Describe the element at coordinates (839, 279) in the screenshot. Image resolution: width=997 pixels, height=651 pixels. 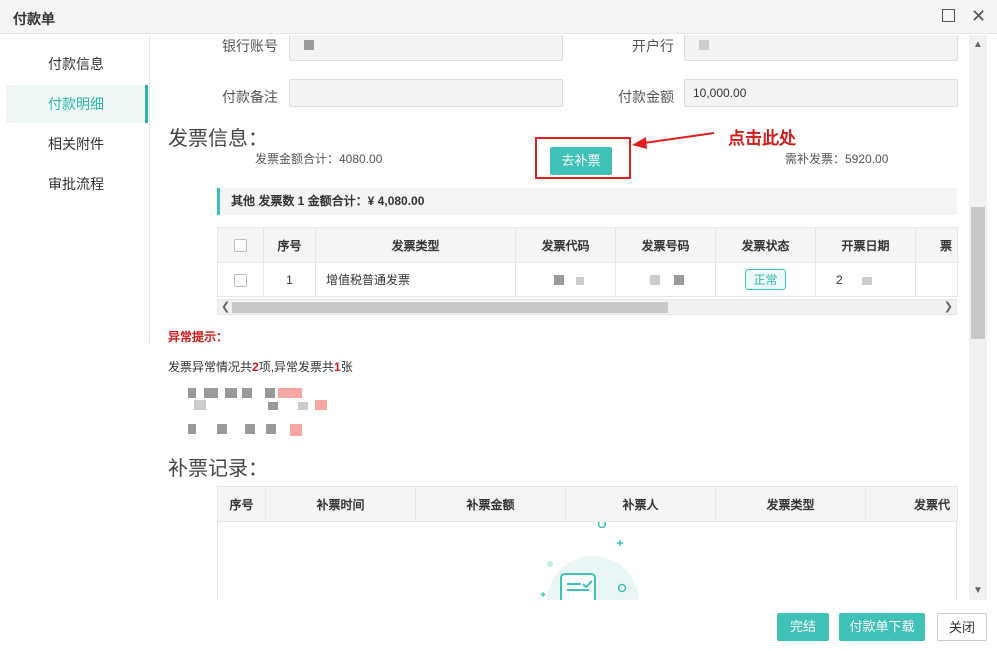
I see `invoice-date-text: 2` at that location.